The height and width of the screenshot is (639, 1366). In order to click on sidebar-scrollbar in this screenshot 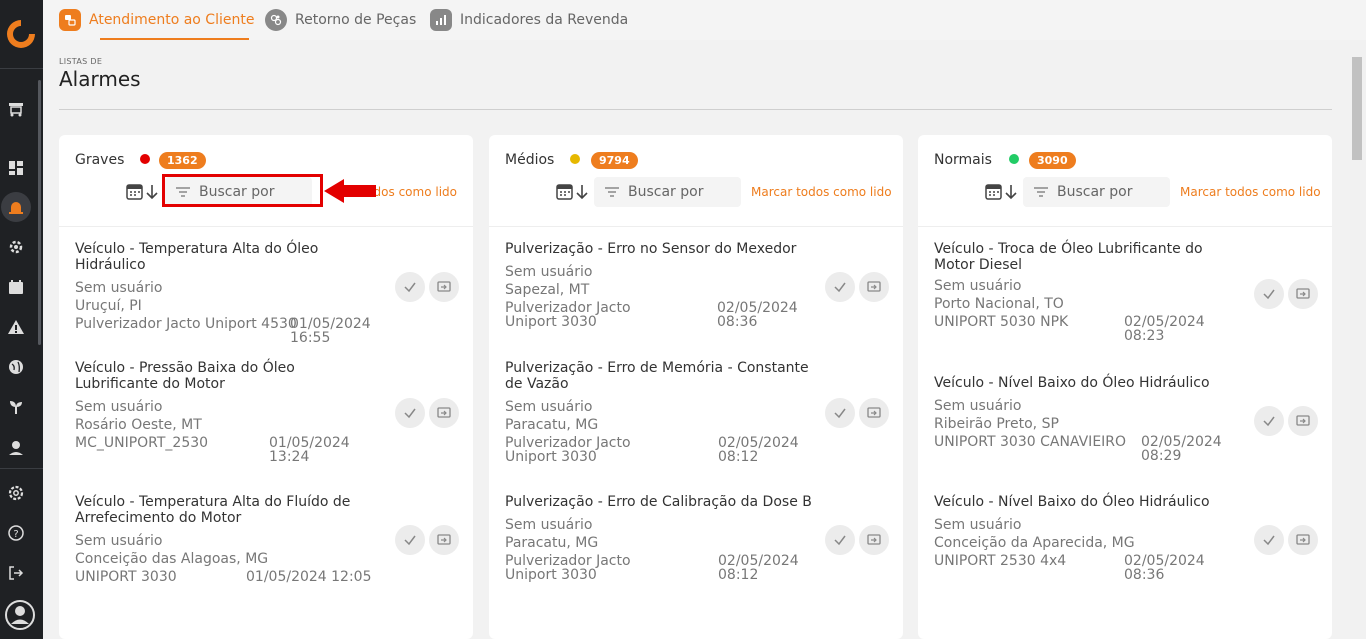, I will do `click(39, 212)`.